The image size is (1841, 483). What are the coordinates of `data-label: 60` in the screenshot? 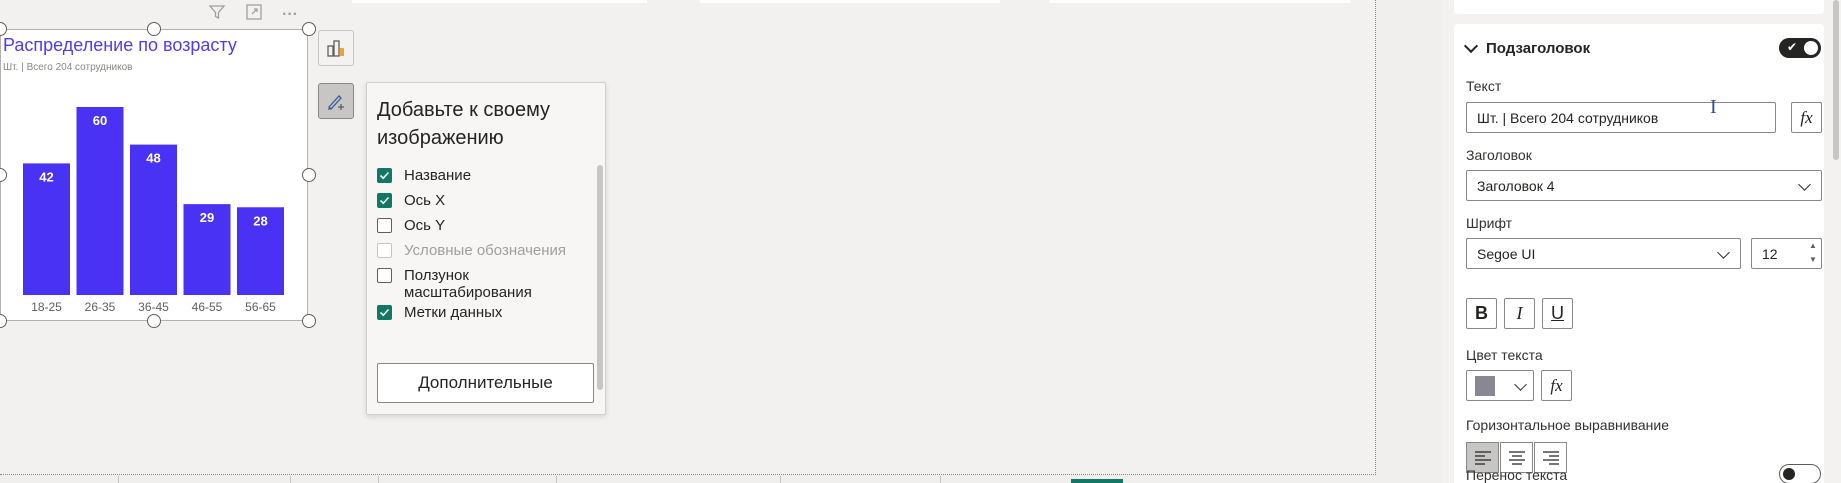 It's located at (100, 120).